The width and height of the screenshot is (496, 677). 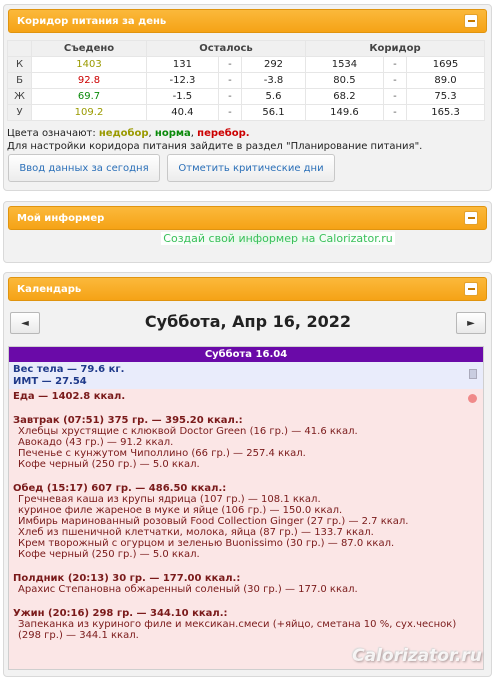 I want to click on left-column-header: Осталось, so click(x=226, y=48).